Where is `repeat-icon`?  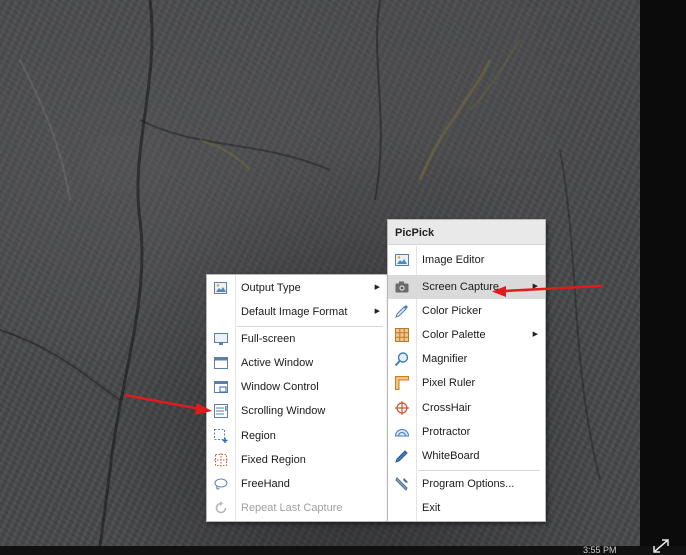
repeat-icon is located at coordinates (221, 507).